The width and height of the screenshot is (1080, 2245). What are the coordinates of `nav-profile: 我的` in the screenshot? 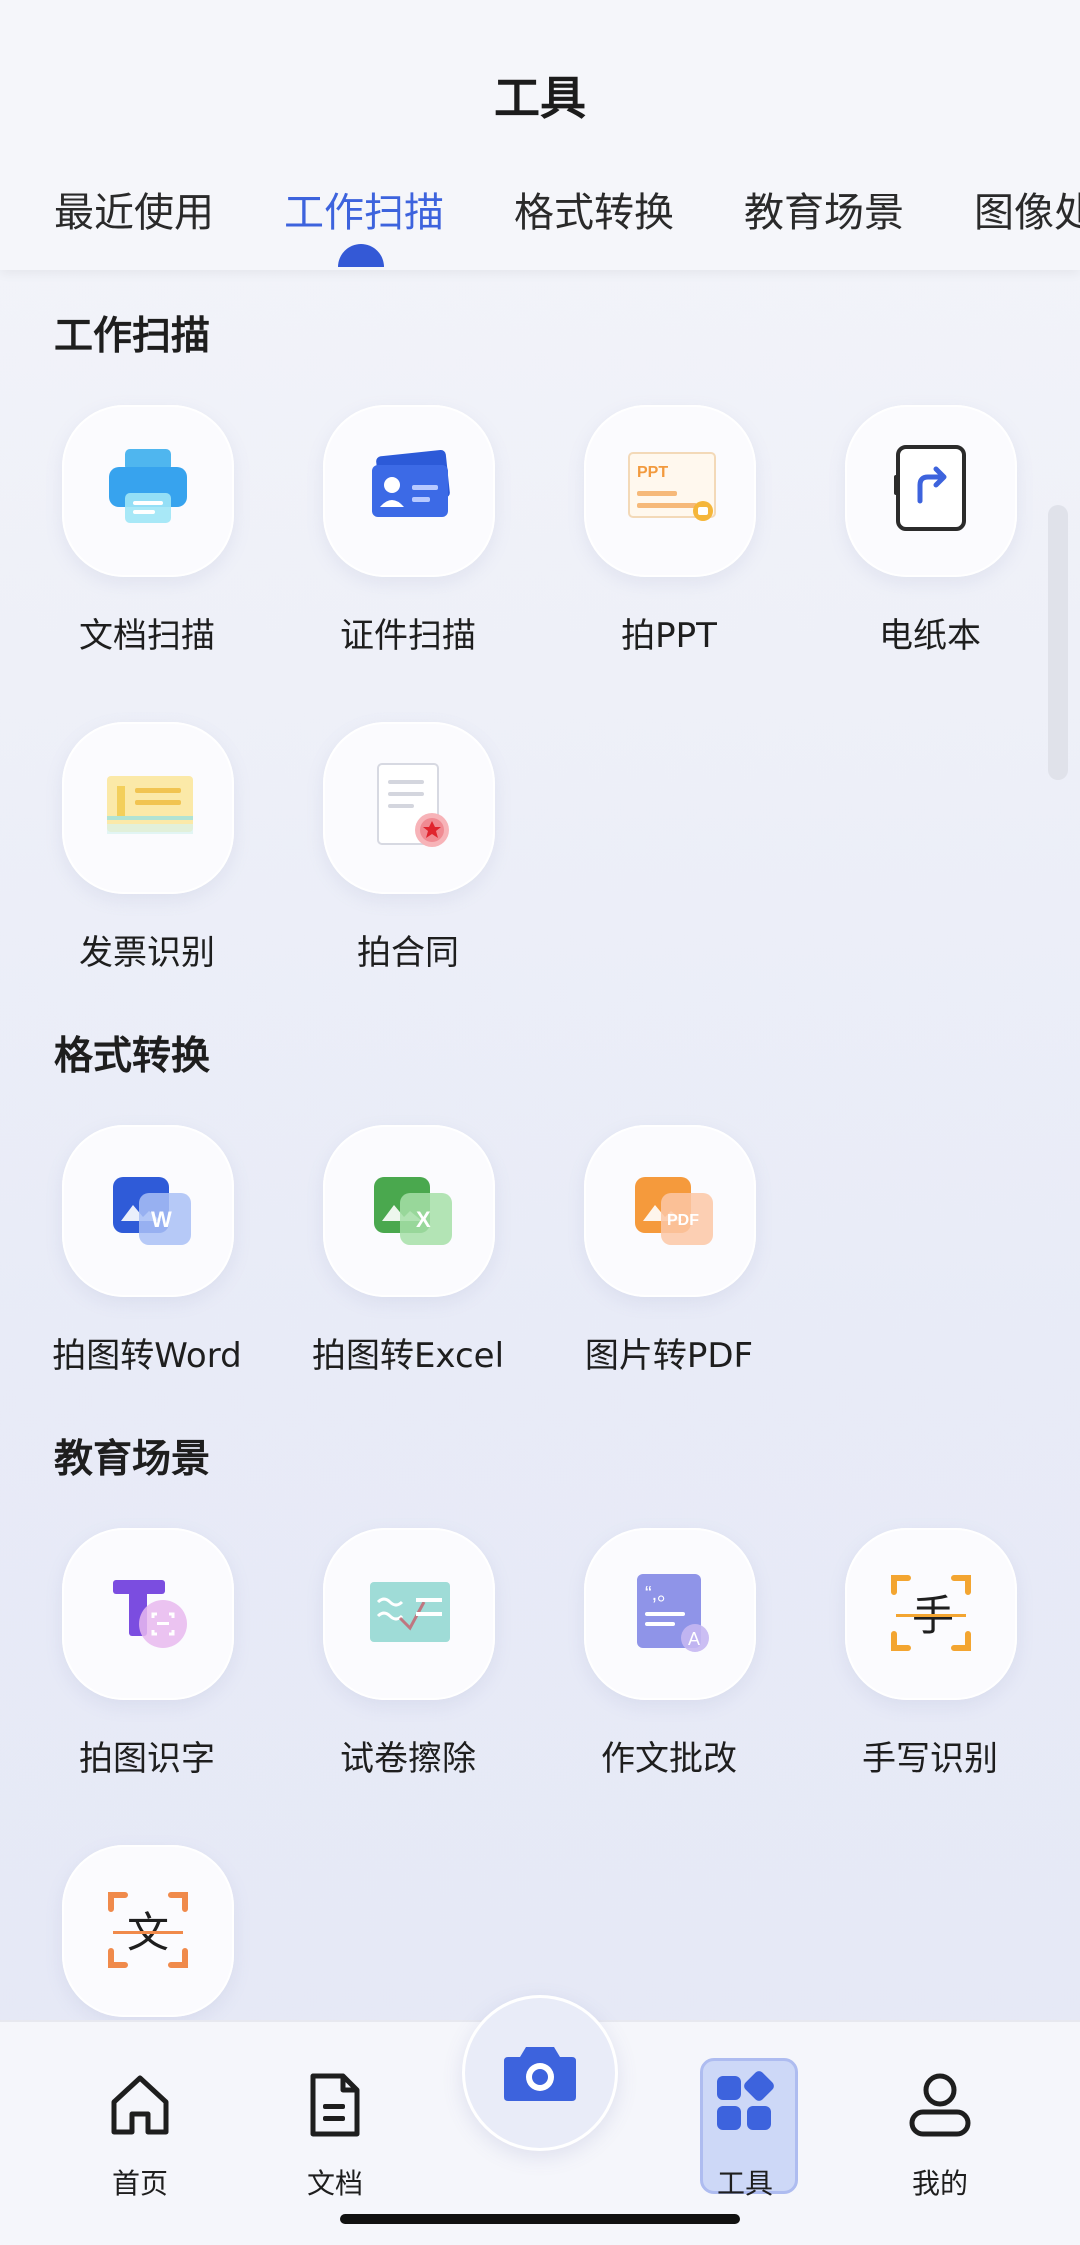 It's located at (940, 2132).